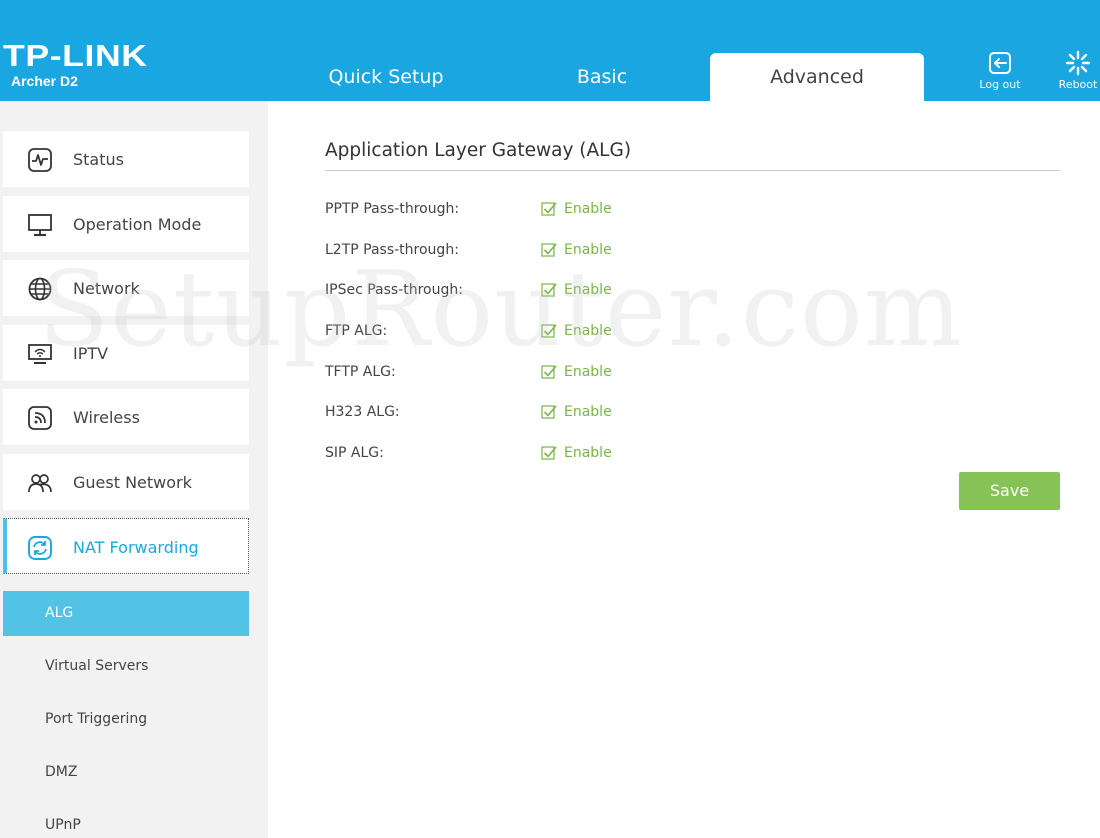  What do you see at coordinates (602, 77) in the screenshot?
I see `tab-basic: Basic` at bounding box center [602, 77].